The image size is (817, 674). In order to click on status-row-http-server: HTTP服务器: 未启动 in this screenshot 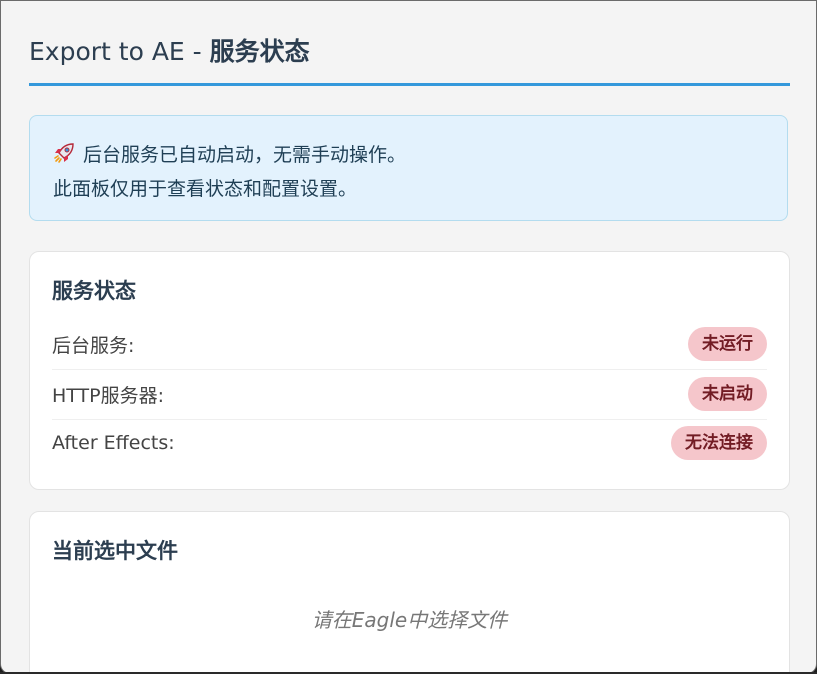, I will do `click(409, 394)`.